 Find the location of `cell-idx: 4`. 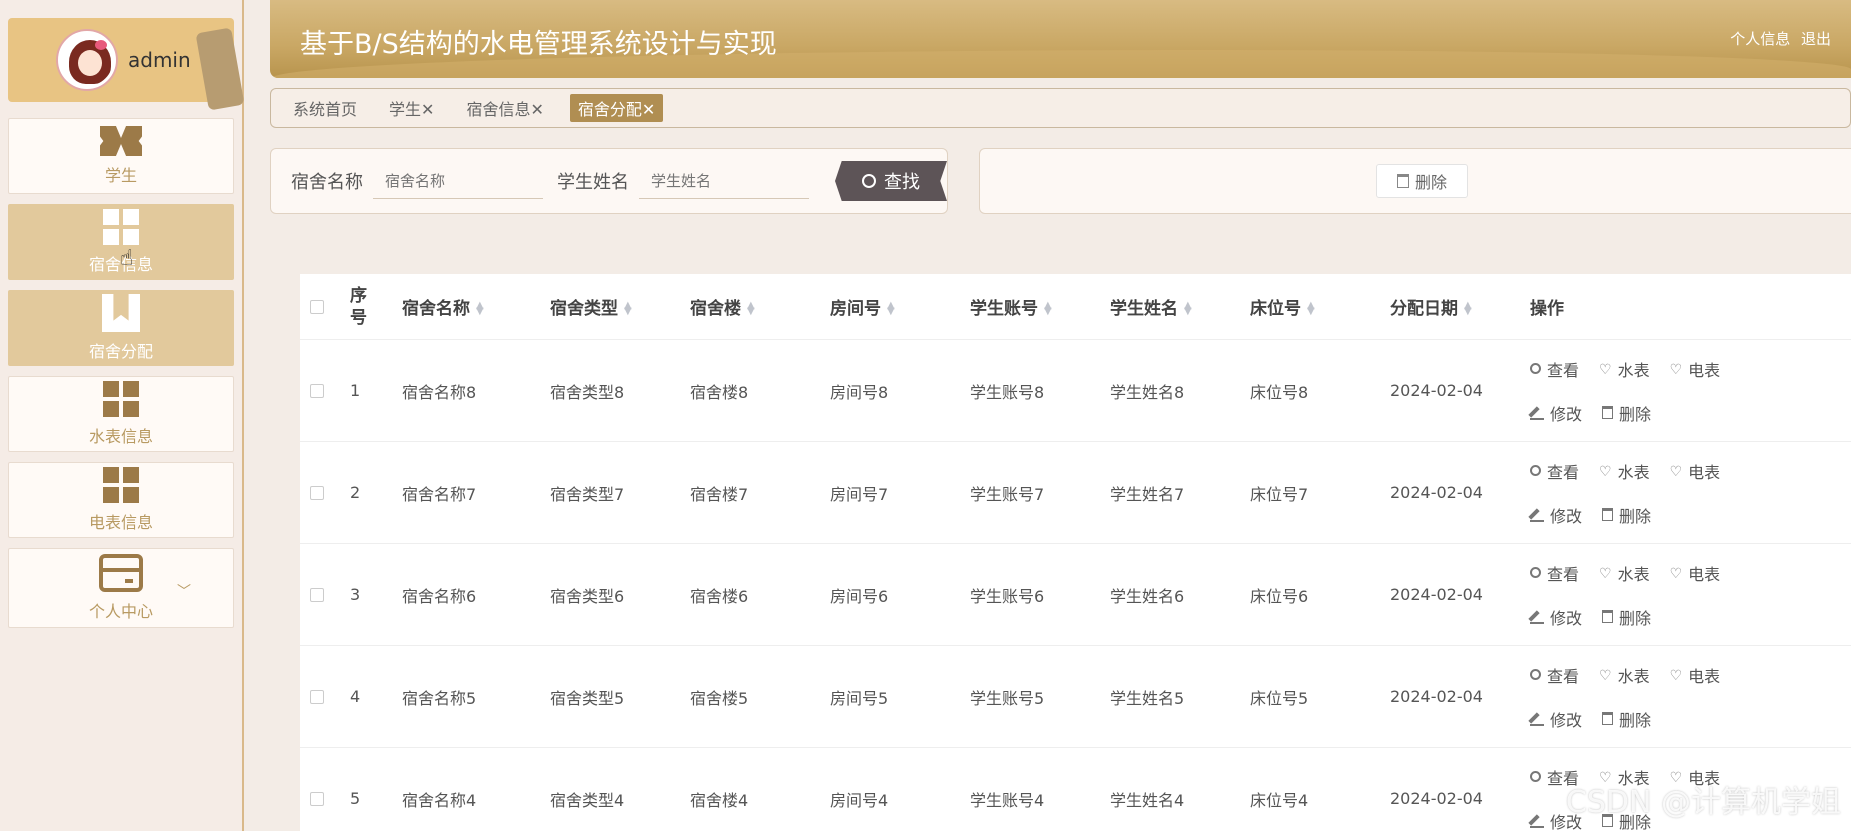

cell-idx: 4 is located at coordinates (355, 696).